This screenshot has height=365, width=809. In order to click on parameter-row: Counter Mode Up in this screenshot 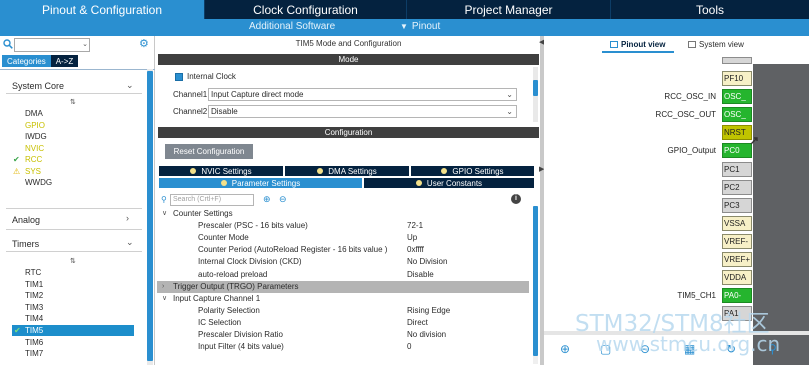, I will do `click(343, 238)`.